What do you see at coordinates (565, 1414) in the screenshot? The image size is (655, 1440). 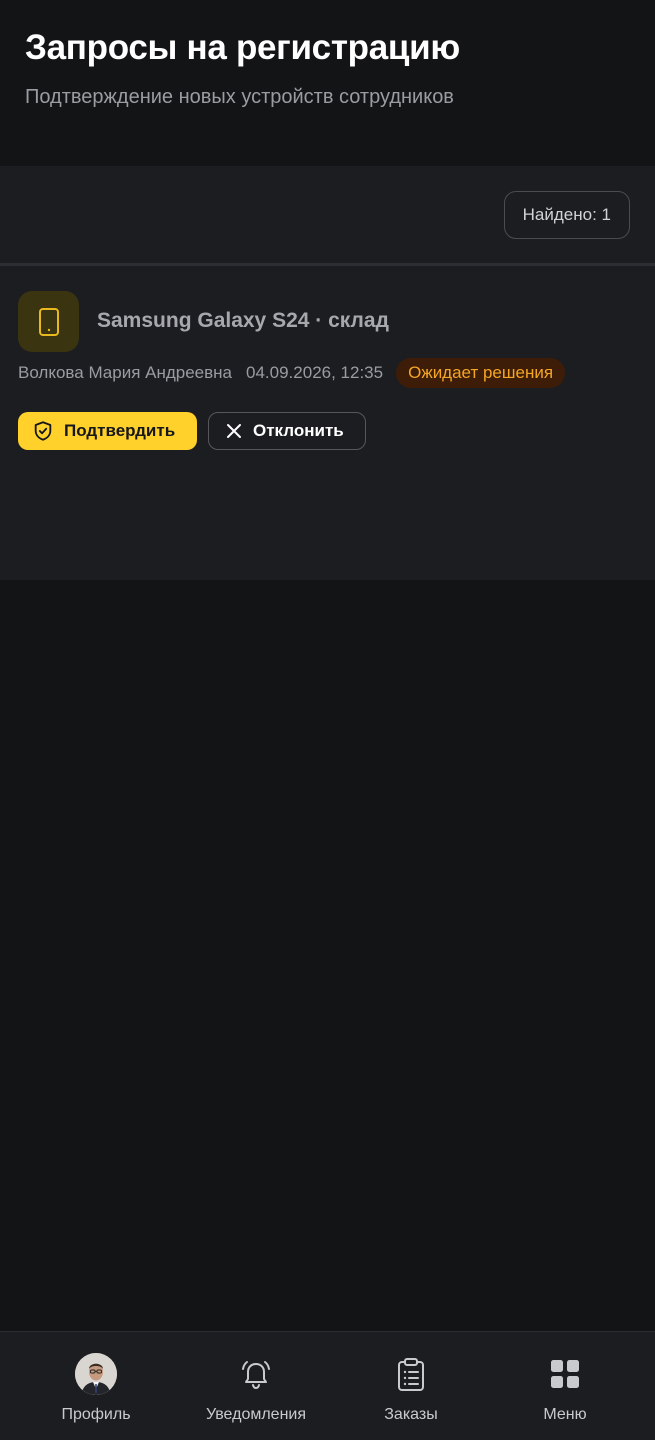 I see `nav-label-menu: Меню` at bounding box center [565, 1414].